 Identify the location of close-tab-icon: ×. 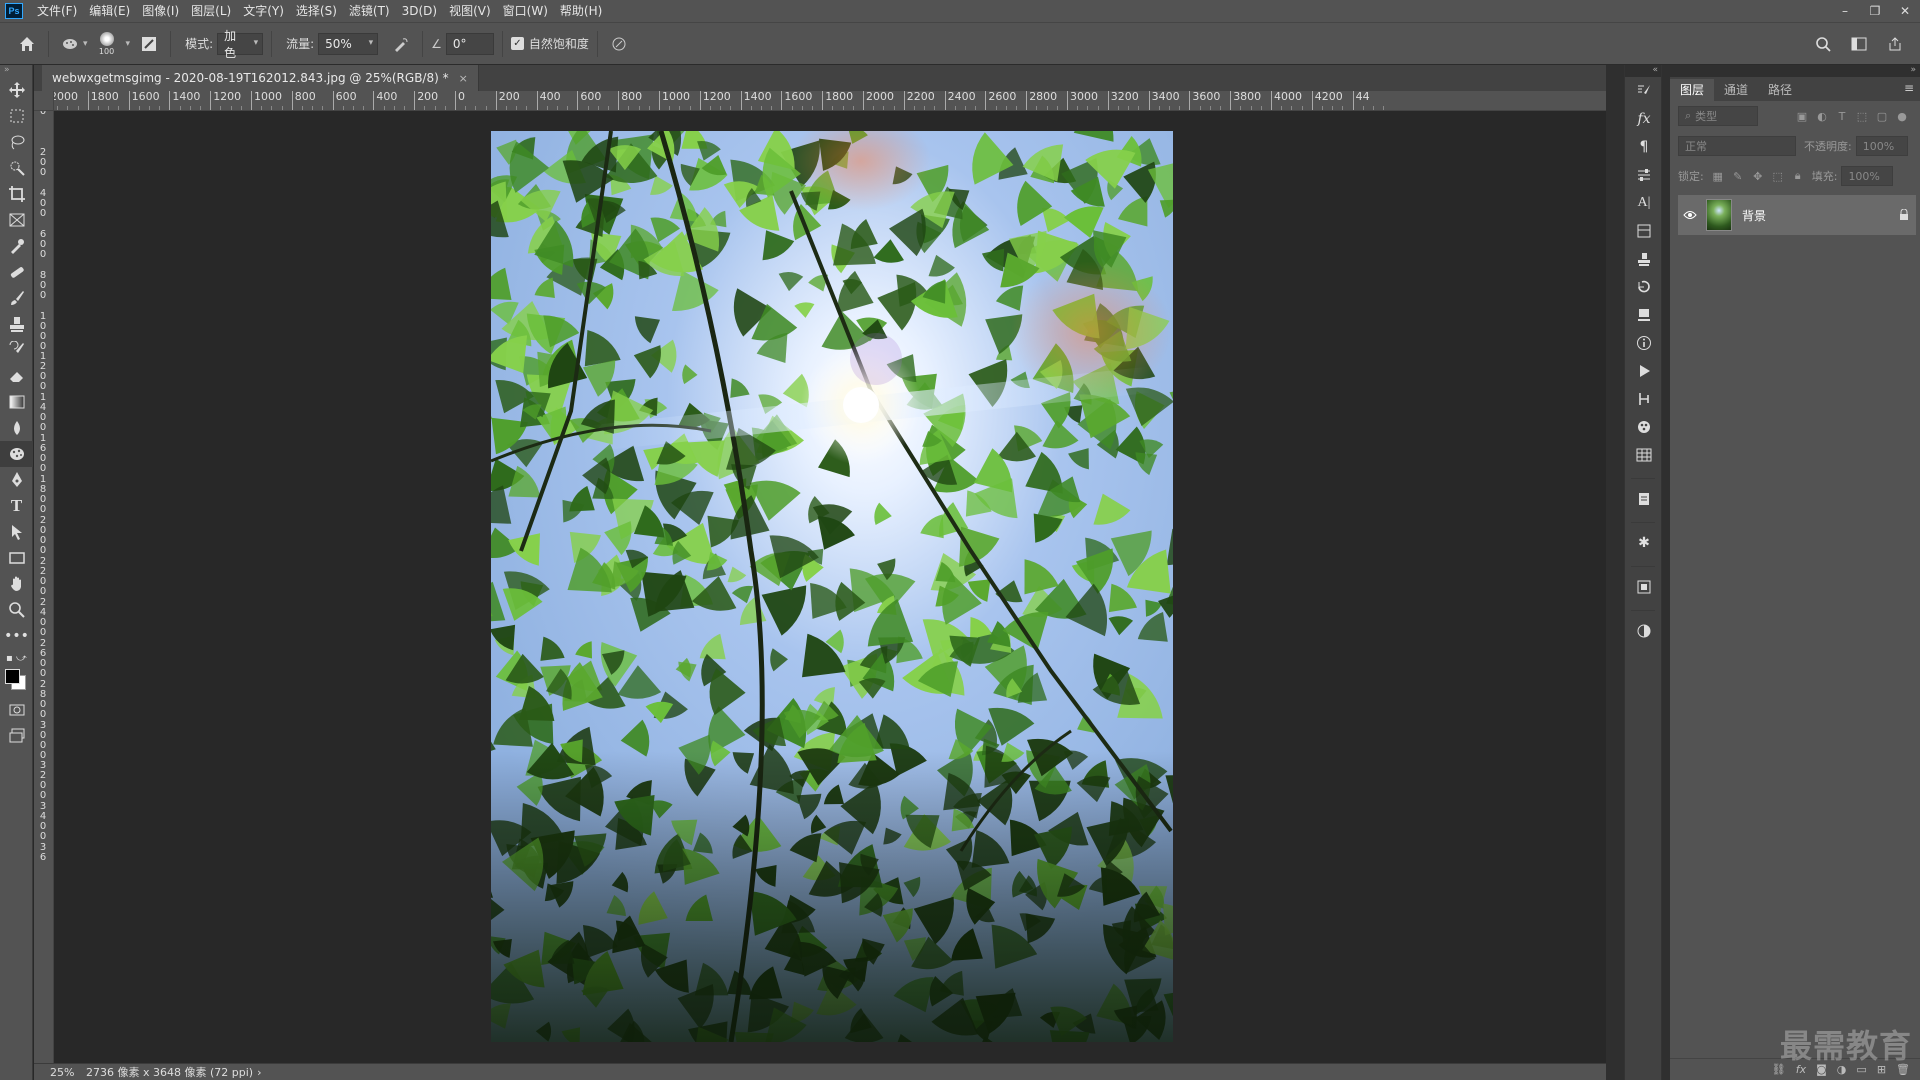
(463, 78).